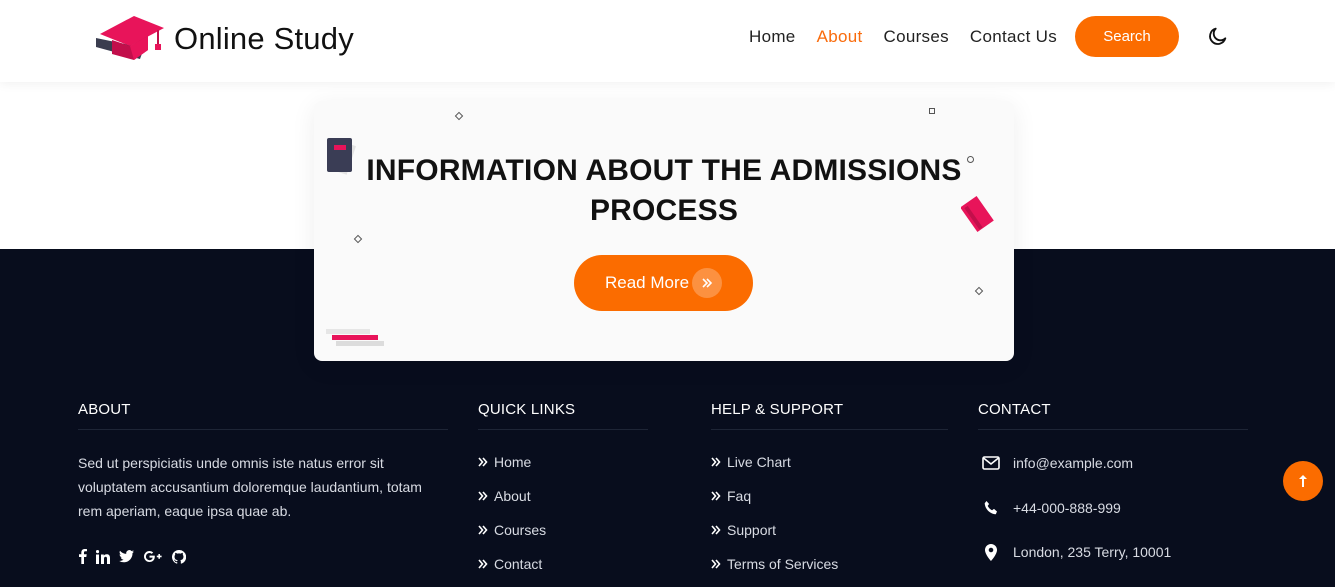  Describe the element at coordinates (647, 282) in the screenshot. I see `read-more-label: Read More` at that location.